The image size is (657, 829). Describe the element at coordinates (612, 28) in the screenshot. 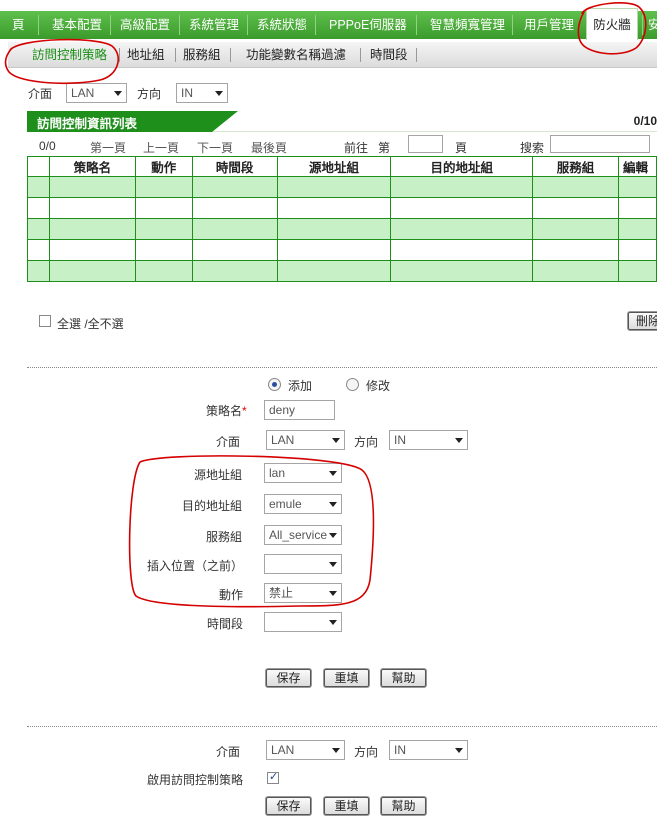

I see `annotation-circle-firewall-tab` at that location.